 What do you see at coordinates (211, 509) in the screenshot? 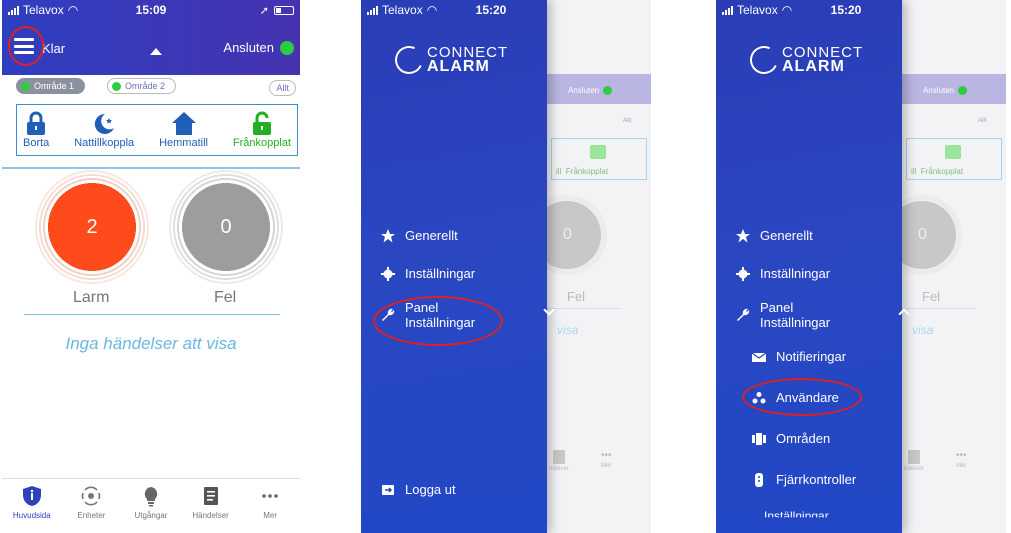
I see `tab-handelser: Händelser` at bounding box center [211, 509].